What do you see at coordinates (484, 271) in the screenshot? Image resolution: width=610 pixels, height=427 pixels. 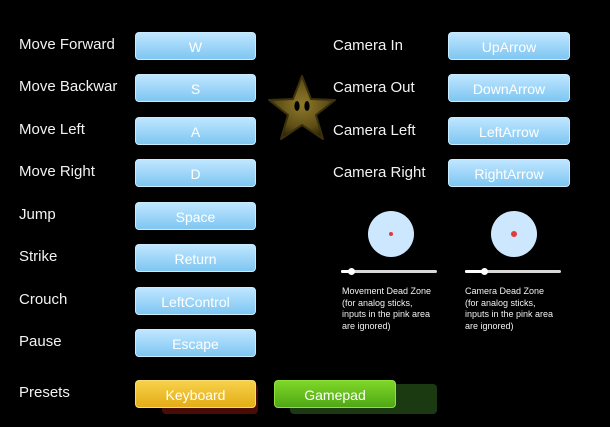 I see `camera-slider-handle` at bounding box center [484, 271].